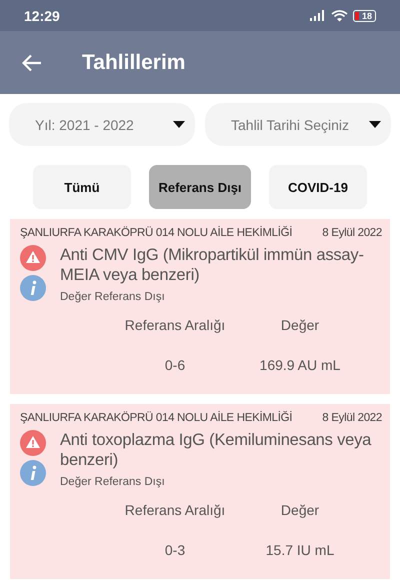  I want to click on result-value: 169.9 AU mL, so click(300, 365).